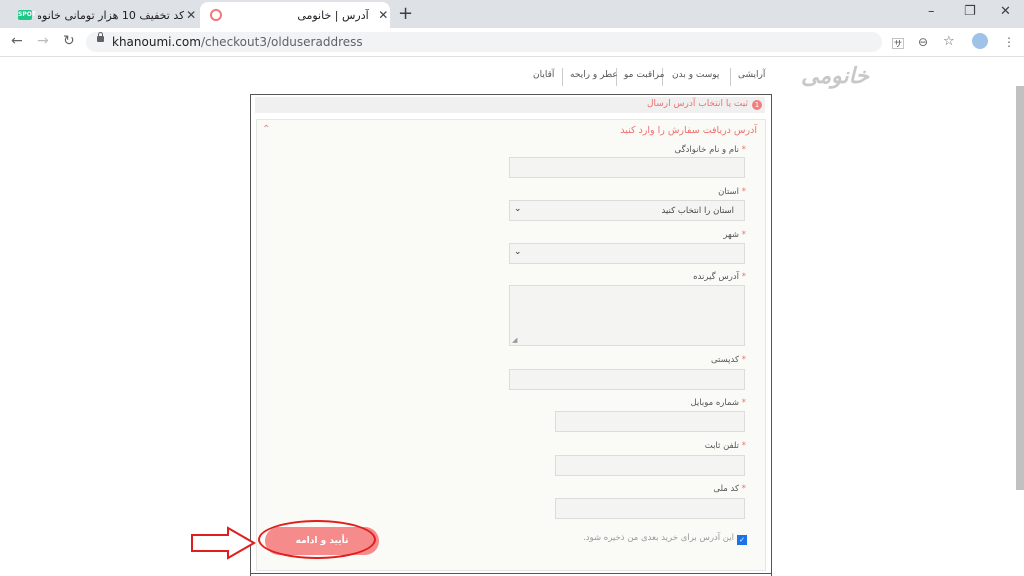  I want to click on address-label: * آدرس گیرنده, so click(719, 277).